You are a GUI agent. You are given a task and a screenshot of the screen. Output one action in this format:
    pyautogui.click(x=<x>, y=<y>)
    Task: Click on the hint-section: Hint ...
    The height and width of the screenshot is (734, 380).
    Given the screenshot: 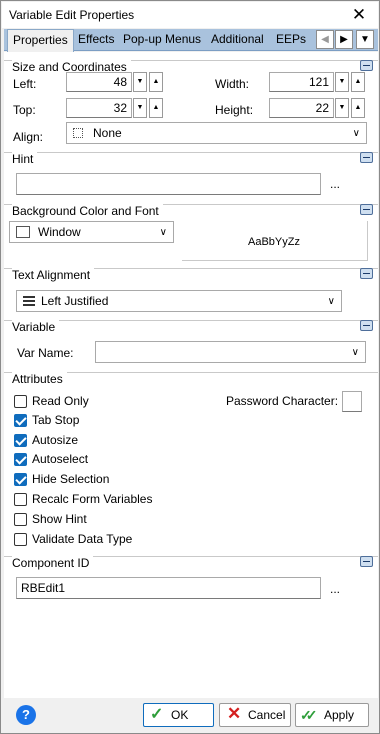 What is the action you would take?
    pyautogui.click(x=191, y=177)
    